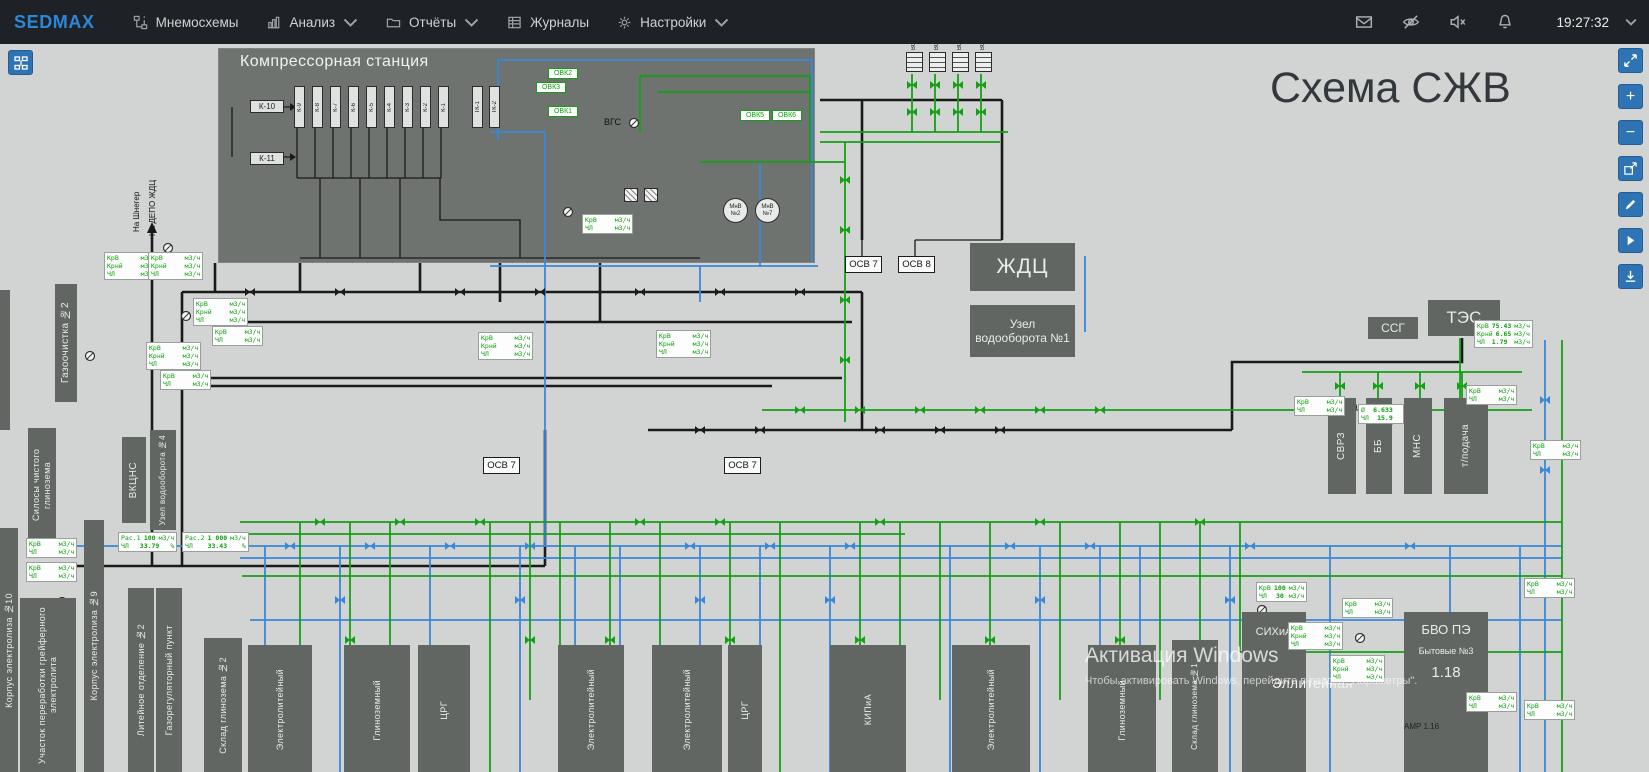 Image resolution: width=1649 pixels, height=772 pixels. I want to click on nav-reports: Отчёты, so click(432, 22).